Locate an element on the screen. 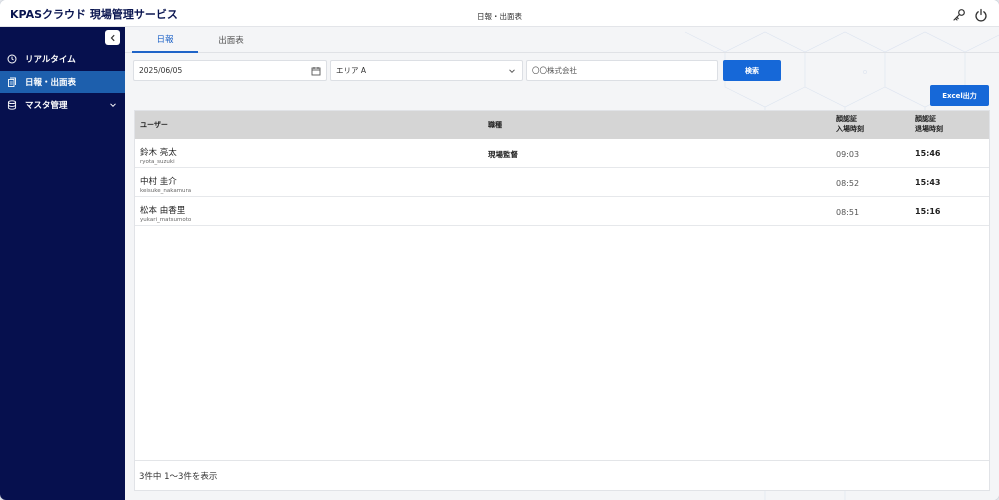  user-name: 中村 圭介 is located at coordinates (158, 182).